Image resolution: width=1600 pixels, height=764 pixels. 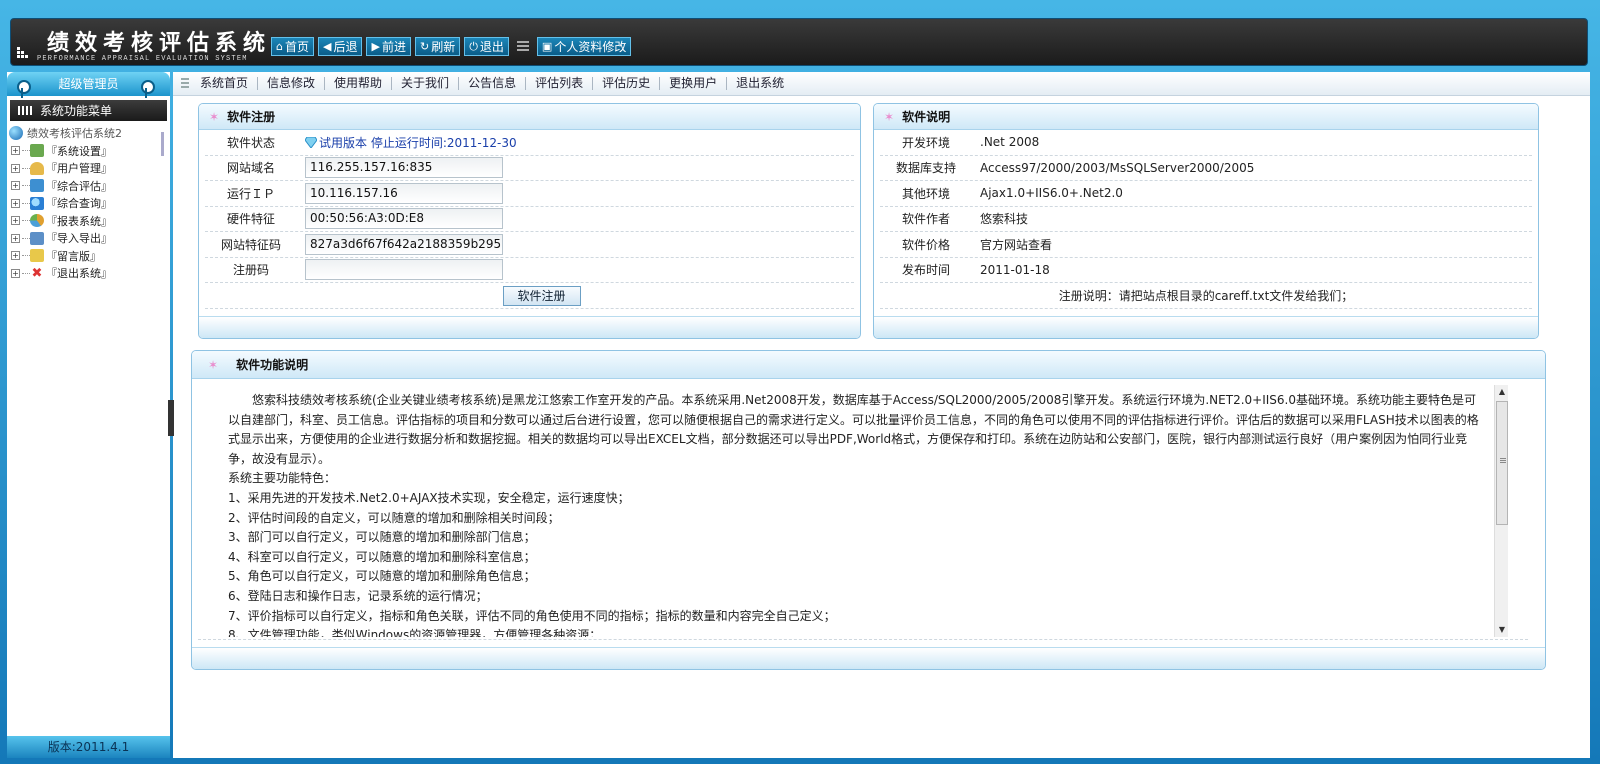 I want to click on info-row: 软件价格 官方网站查看, so click(x=1206, y=245).